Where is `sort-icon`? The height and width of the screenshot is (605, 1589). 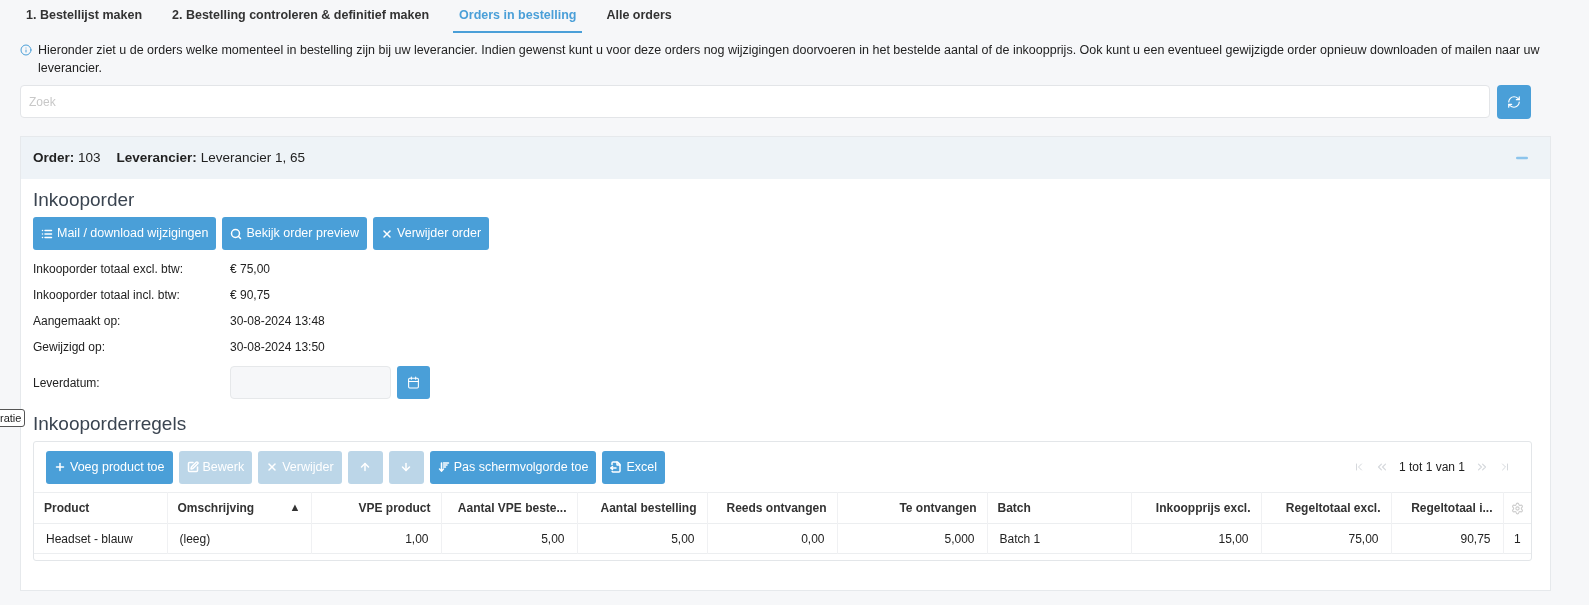 sort-icon is located at coordinates (443, 467).